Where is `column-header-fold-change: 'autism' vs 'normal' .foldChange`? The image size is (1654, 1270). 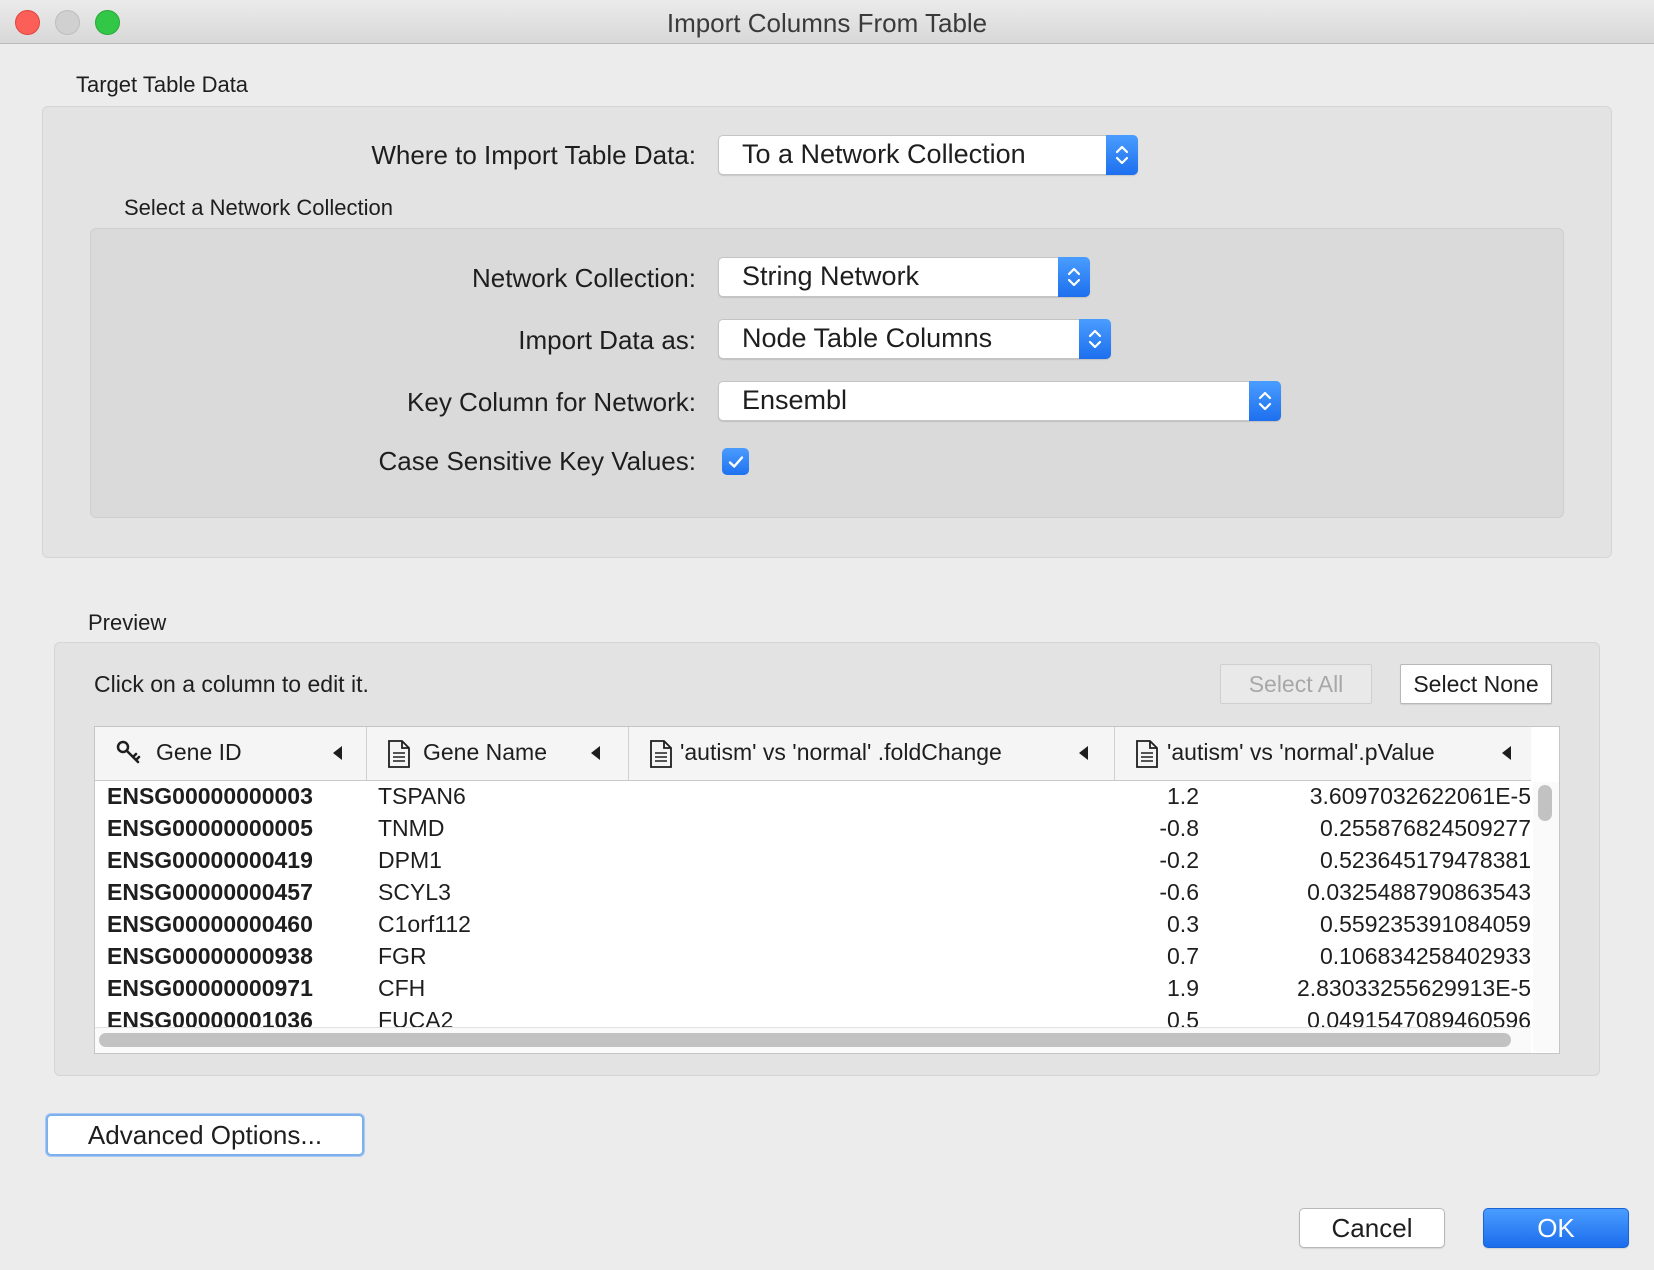 column-header-fold-change: 'autism' vs 'normal' .foldChange is located at coordinates (872, 753).